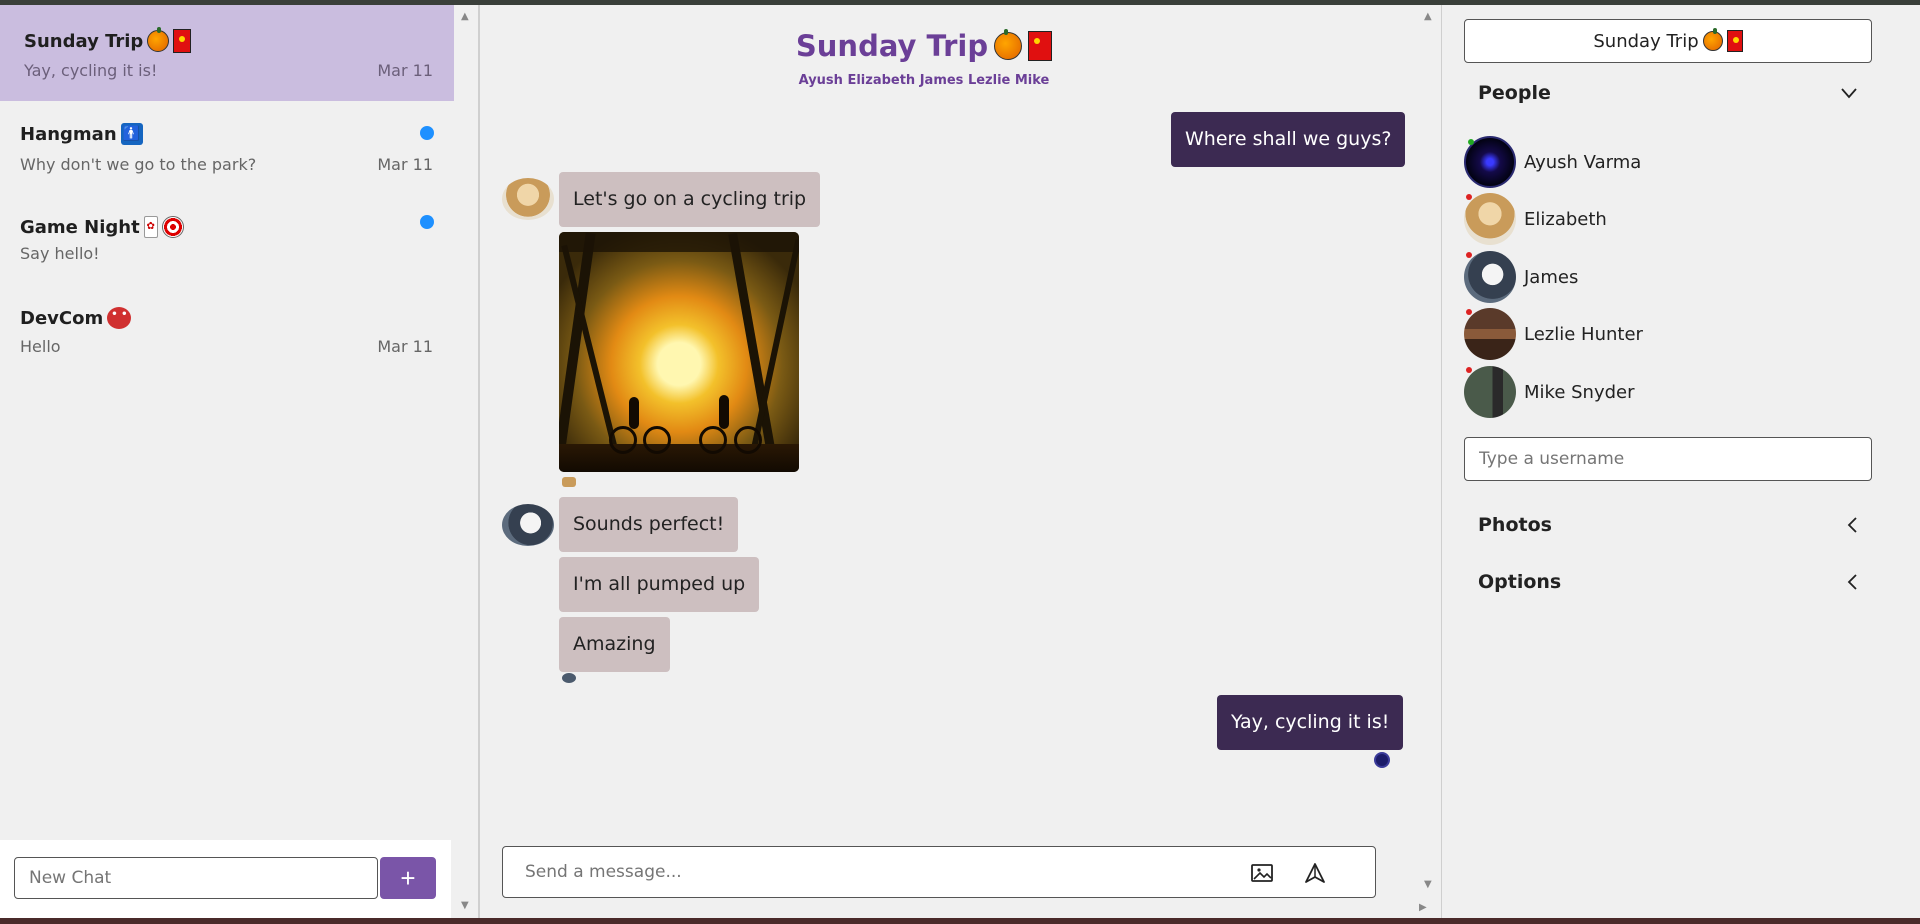 The image size is (1920, 924). Describe the element at coordinates (1668, 459) in the screenshot. I see `username-input` at that location.